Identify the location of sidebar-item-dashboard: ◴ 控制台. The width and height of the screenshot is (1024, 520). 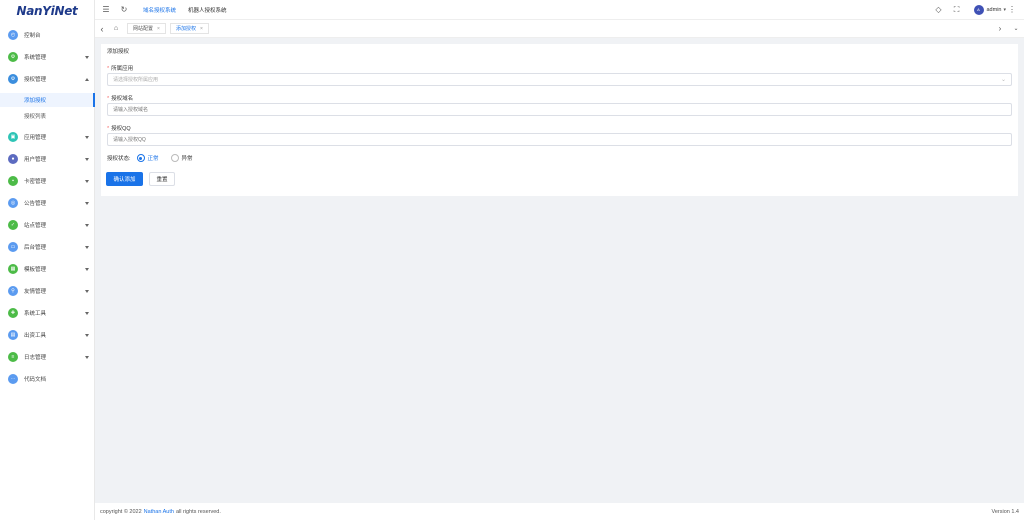
(47, 35).